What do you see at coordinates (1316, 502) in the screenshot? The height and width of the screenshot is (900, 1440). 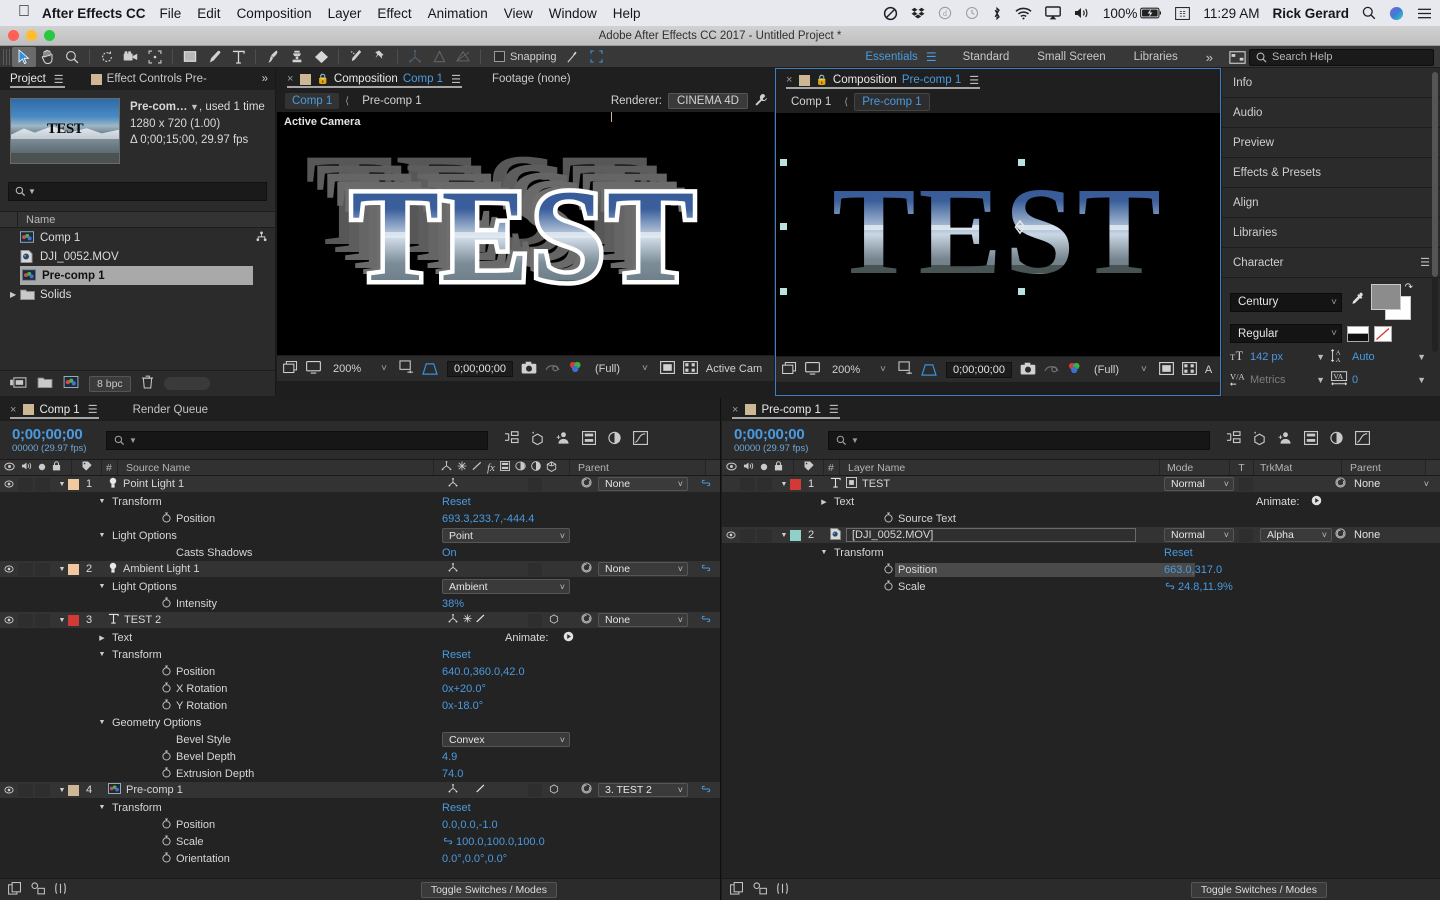 I see `animate-play-icon` at bounding box center [1316, 502].